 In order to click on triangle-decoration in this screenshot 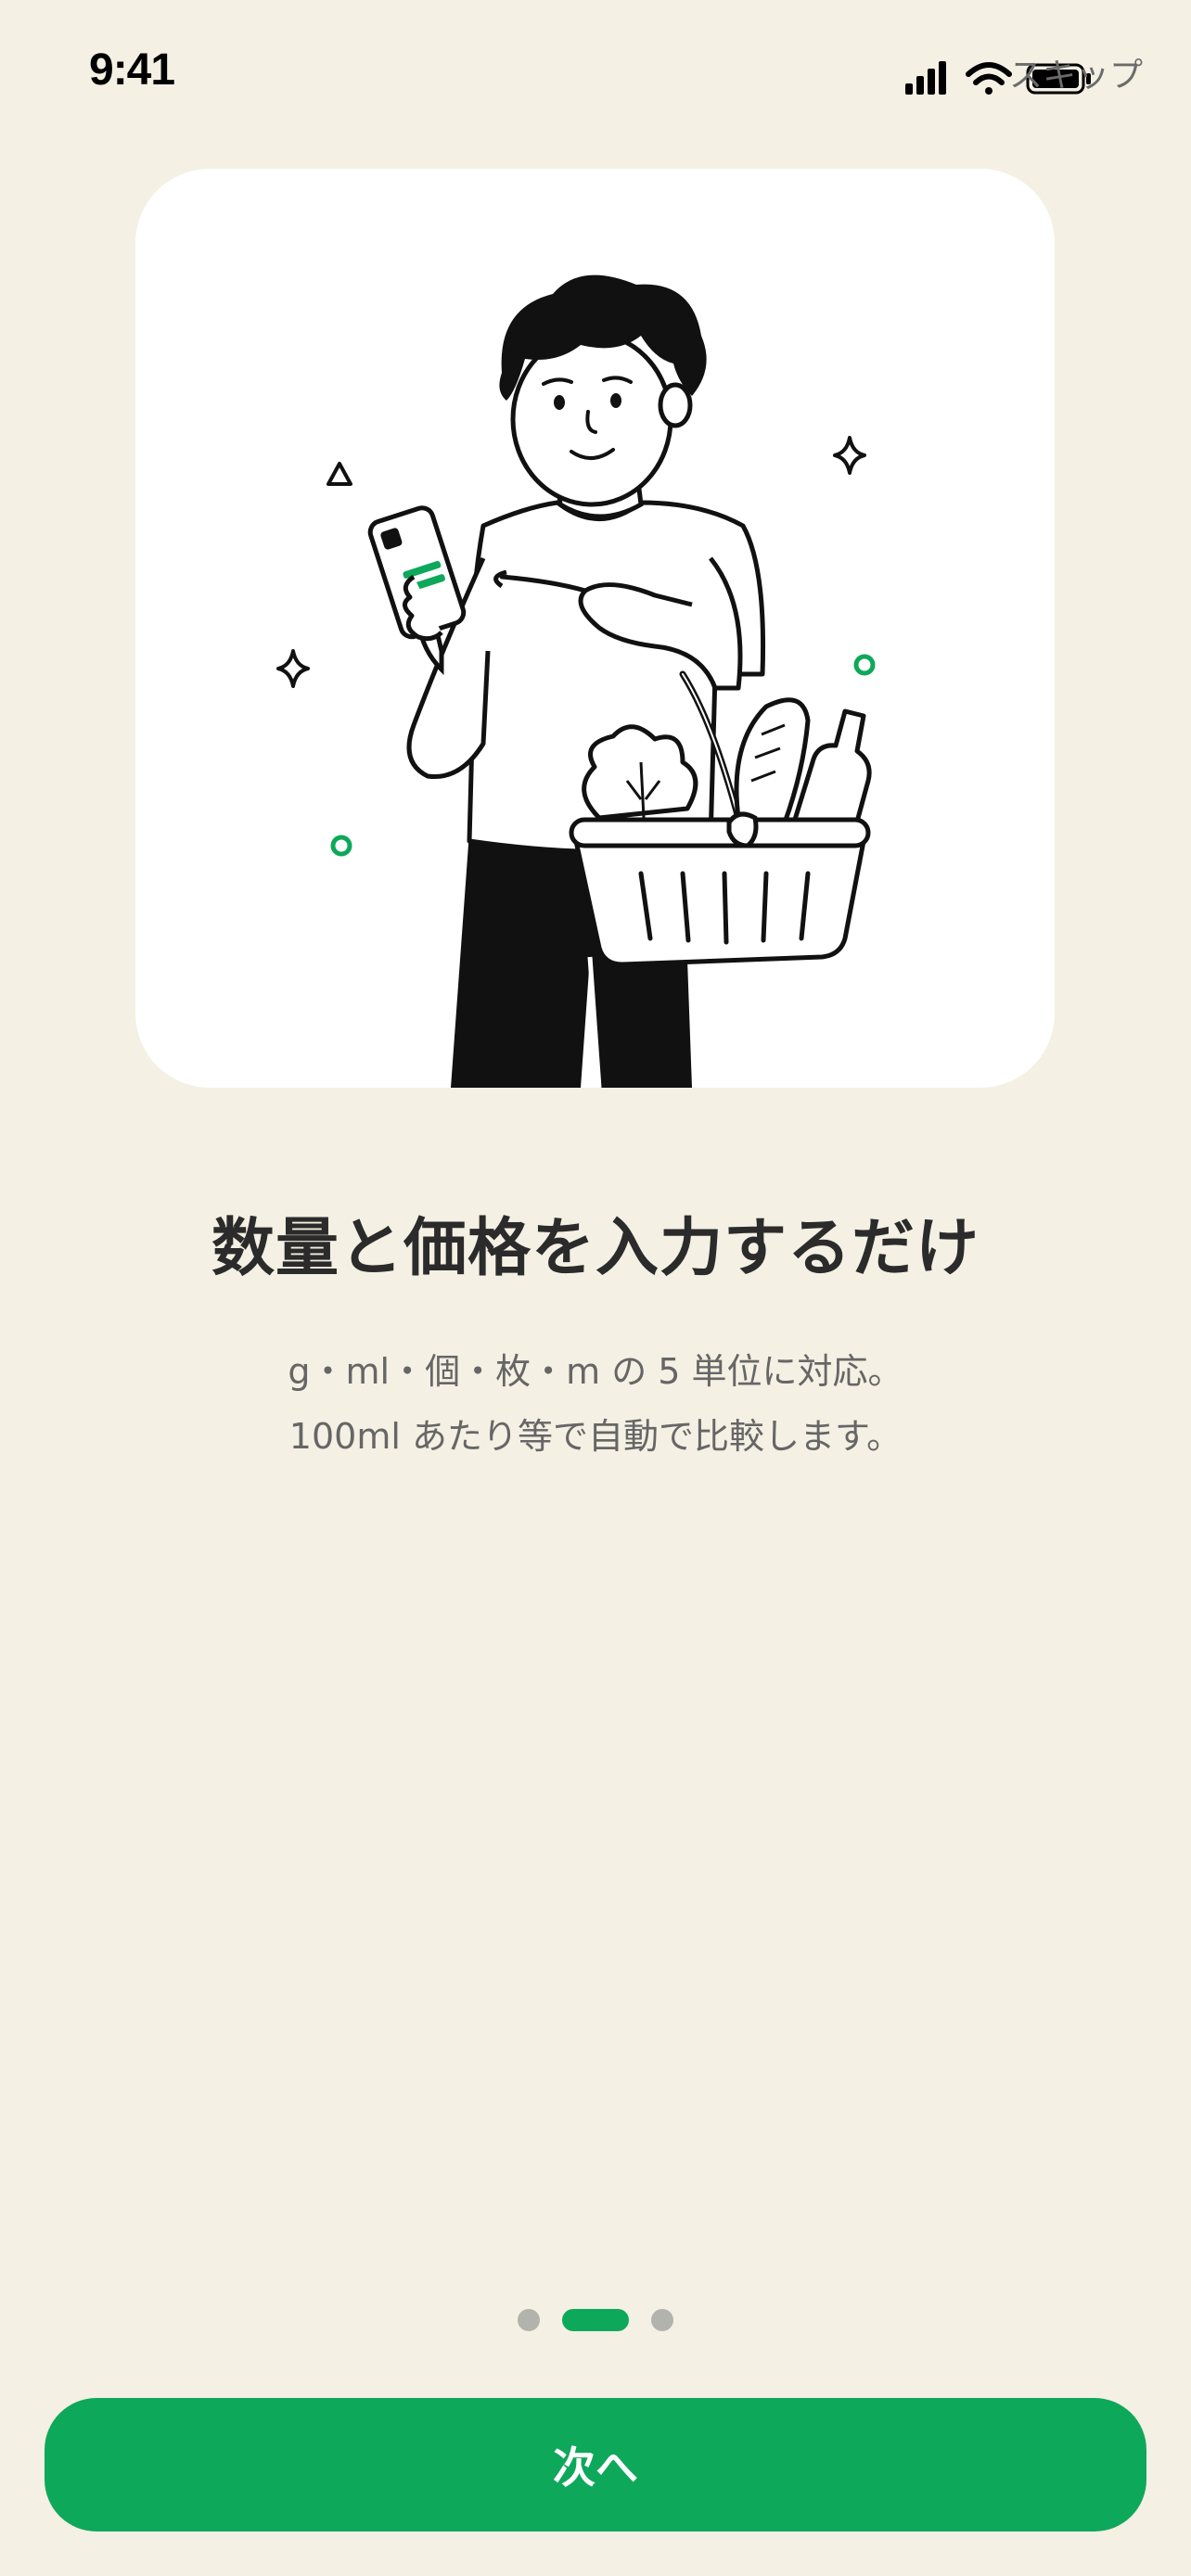, I will do `click(339, 474)`.